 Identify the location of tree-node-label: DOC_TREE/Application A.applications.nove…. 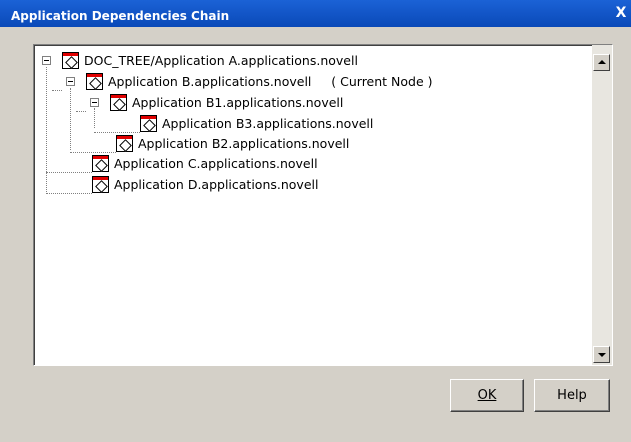
(221, 60).